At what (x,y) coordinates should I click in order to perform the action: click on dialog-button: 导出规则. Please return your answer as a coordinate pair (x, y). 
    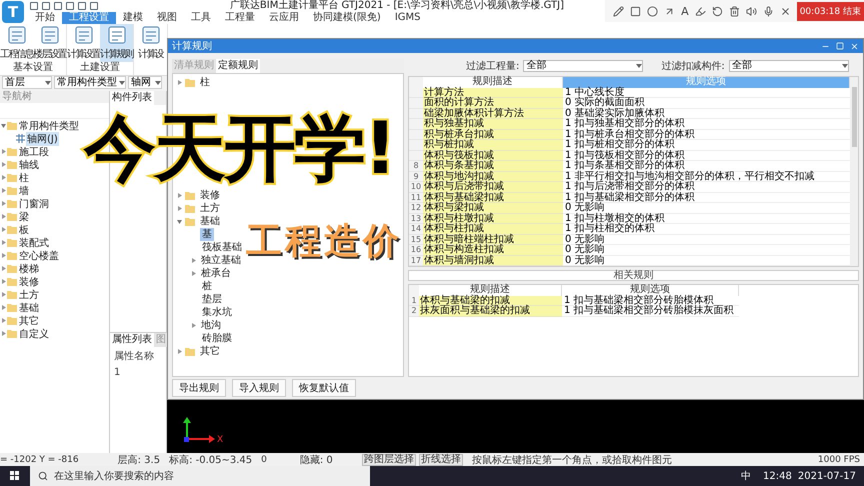
    Looking at the image, I should click on (199, 388).